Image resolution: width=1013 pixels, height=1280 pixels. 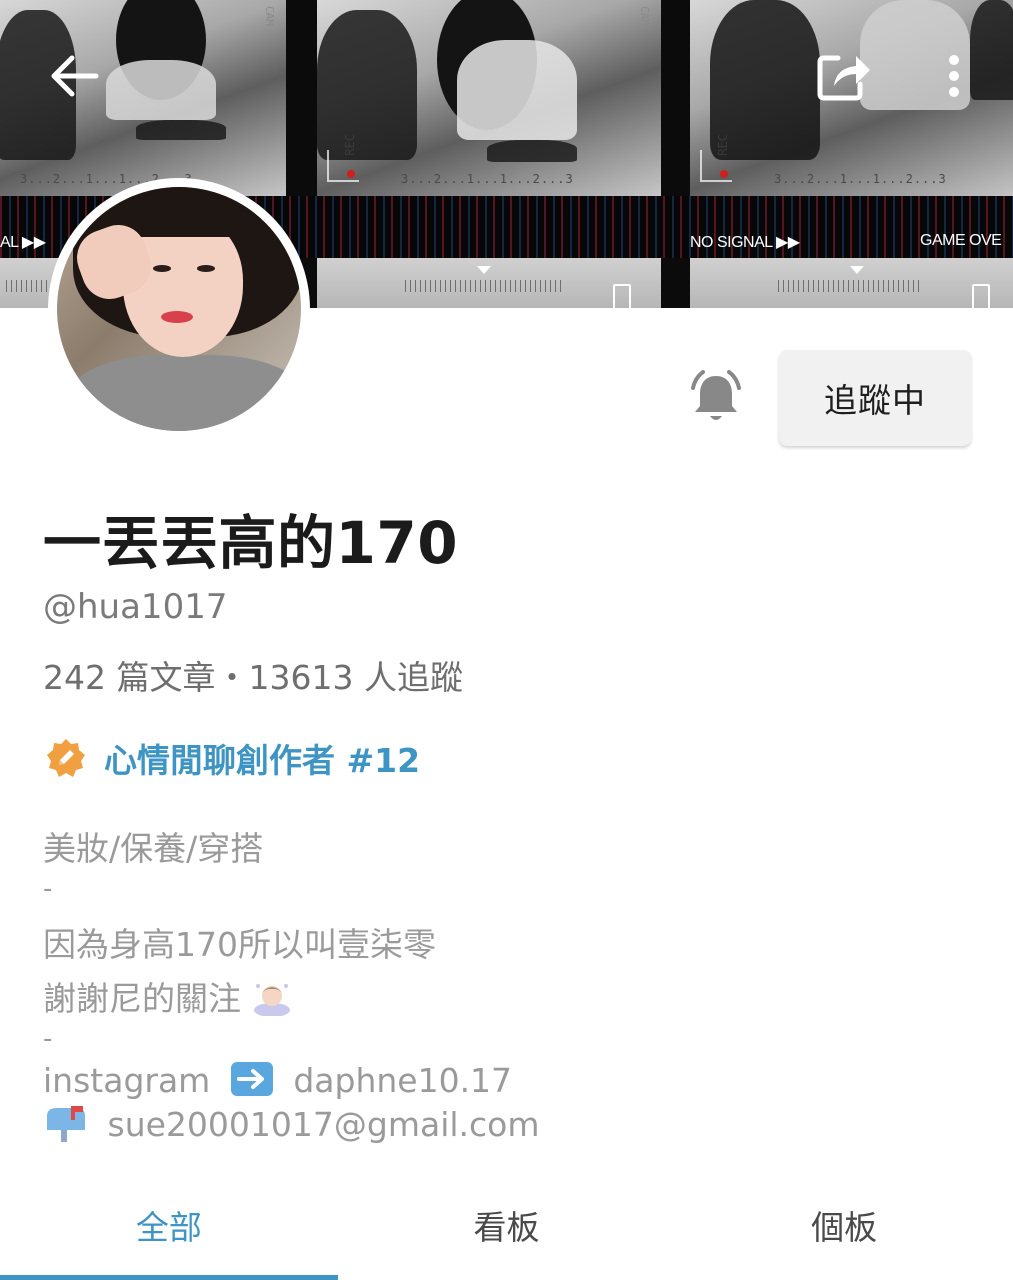 I want to click on notification-bell-button, so click(x=716, y=398).